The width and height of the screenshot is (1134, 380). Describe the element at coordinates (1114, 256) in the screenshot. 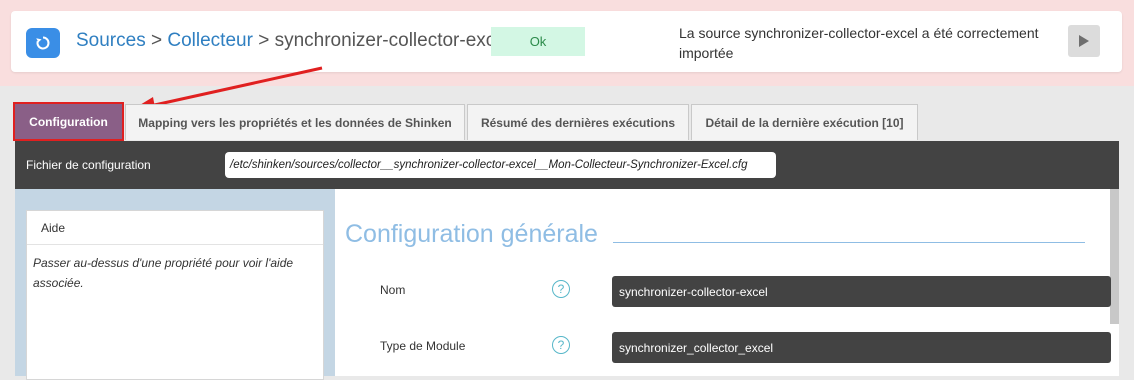

I see `scrollbar` at that location.